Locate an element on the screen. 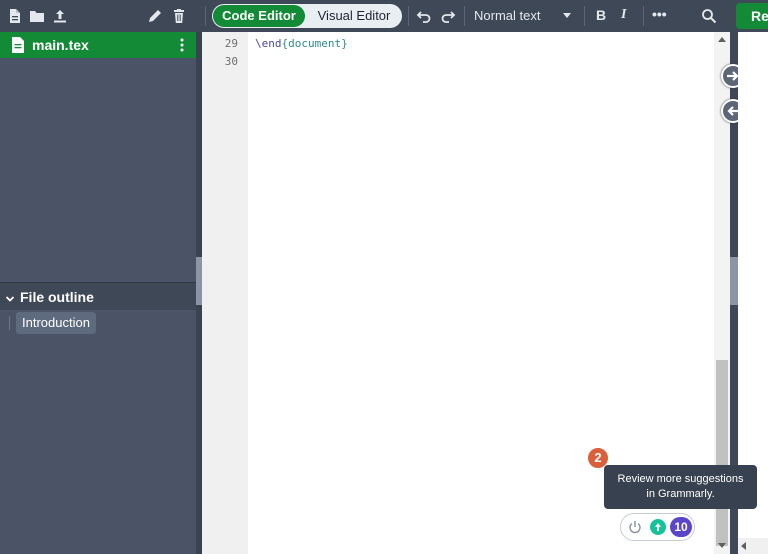  scroll-left-arrow-icon is located at coordinates (743, 546).